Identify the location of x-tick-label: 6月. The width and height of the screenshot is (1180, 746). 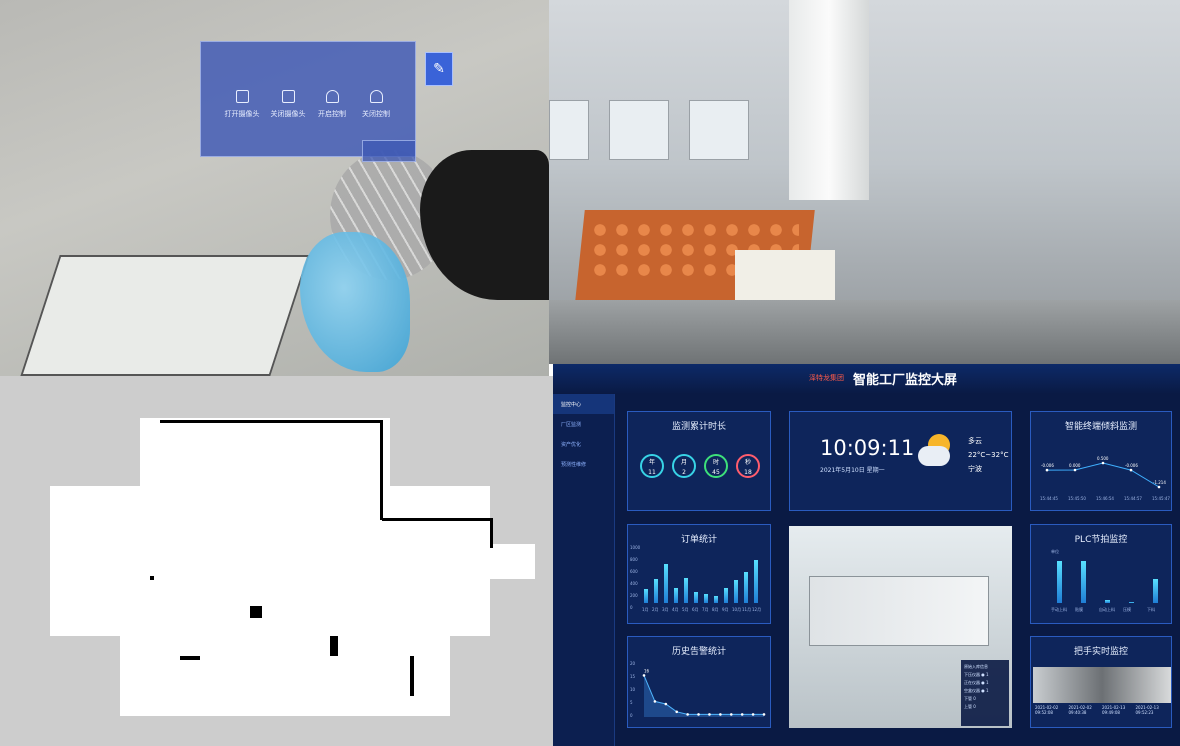
(695, 609).